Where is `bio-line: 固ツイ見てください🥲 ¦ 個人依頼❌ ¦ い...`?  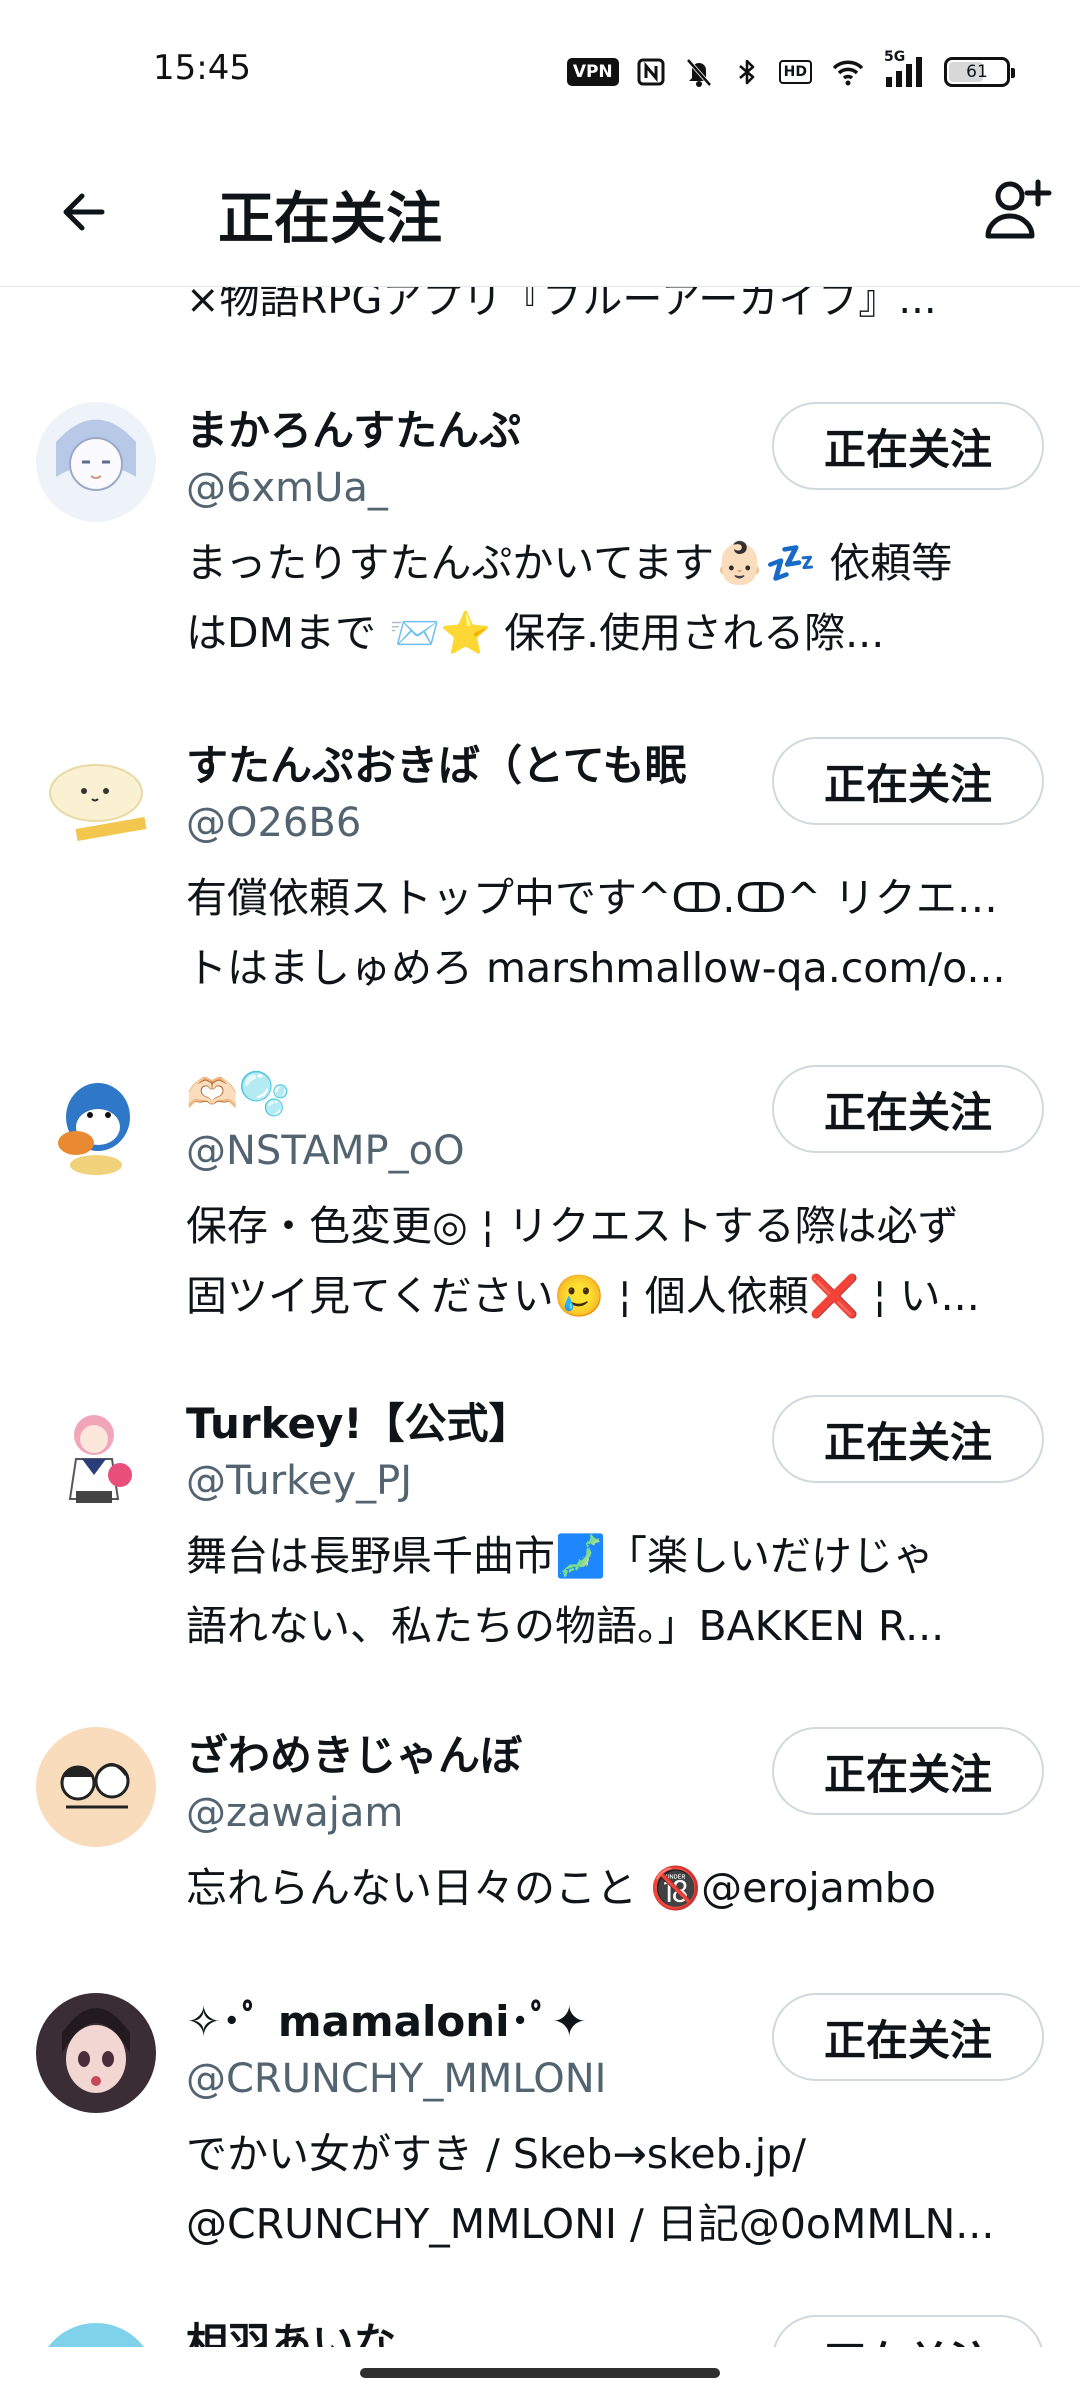
bio-line: 固ツイ見てください🥲 ¦ 個人依頼❌ ¦ い... is located at coordinates (583, 1296).